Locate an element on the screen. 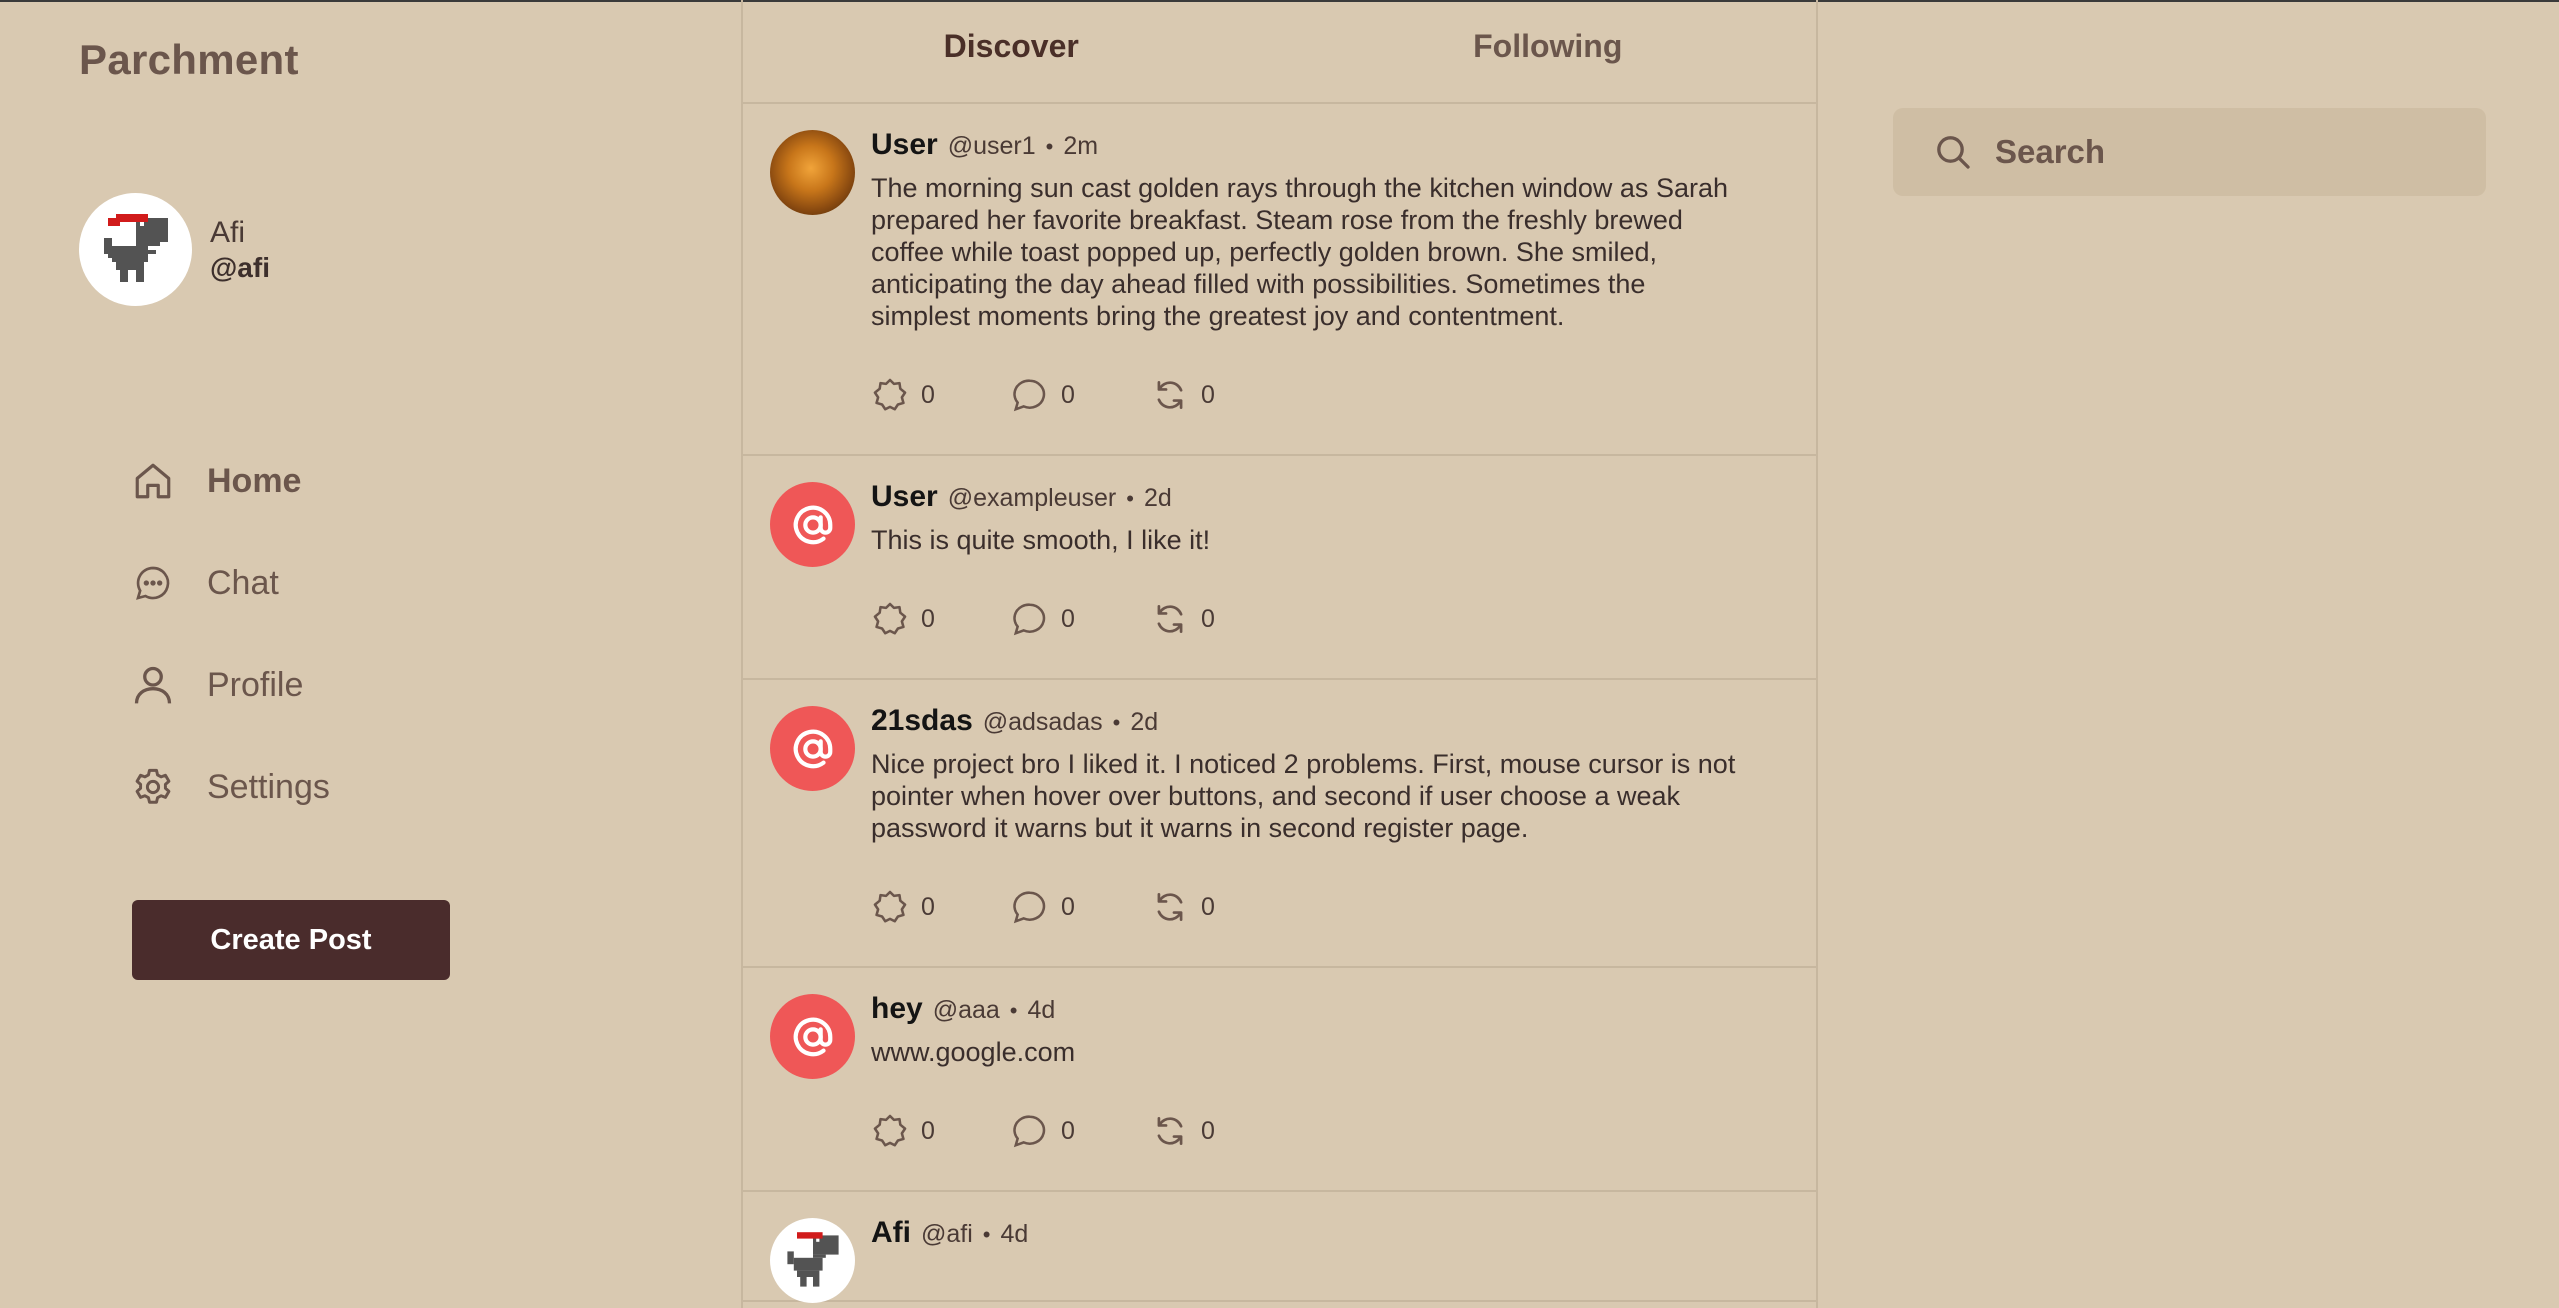 The width and height of the screenshot is (2559, 1308). user-display-name: Afi is located at coordinates (228, 232).